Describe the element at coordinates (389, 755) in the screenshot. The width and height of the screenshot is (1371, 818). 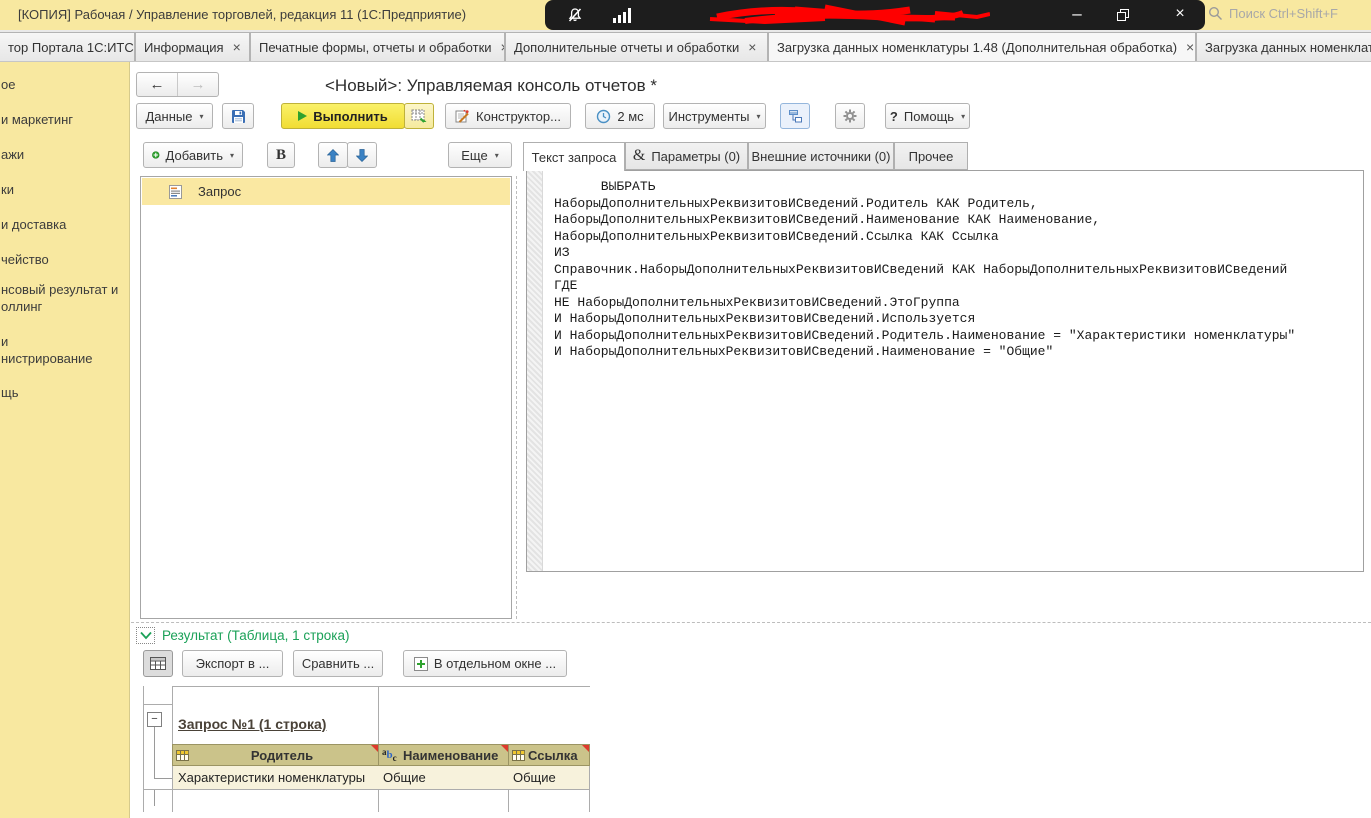
I see `abc-icon: abc` at that location.